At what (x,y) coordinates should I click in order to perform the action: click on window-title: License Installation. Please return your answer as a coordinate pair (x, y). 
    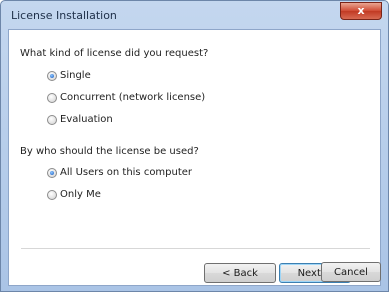
    Looking at the image, I should click on (64, 15).